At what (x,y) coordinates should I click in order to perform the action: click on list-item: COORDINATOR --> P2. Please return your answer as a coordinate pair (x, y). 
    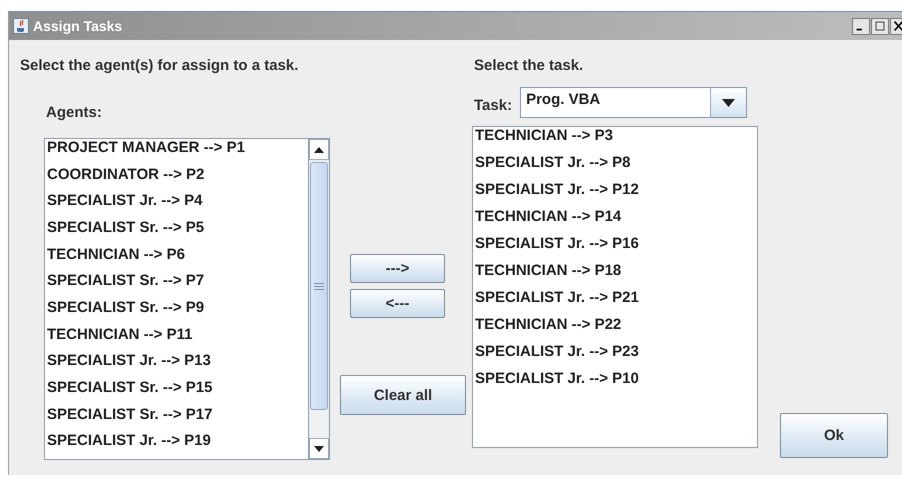
    Looking at the image, I should click on (176, 179).